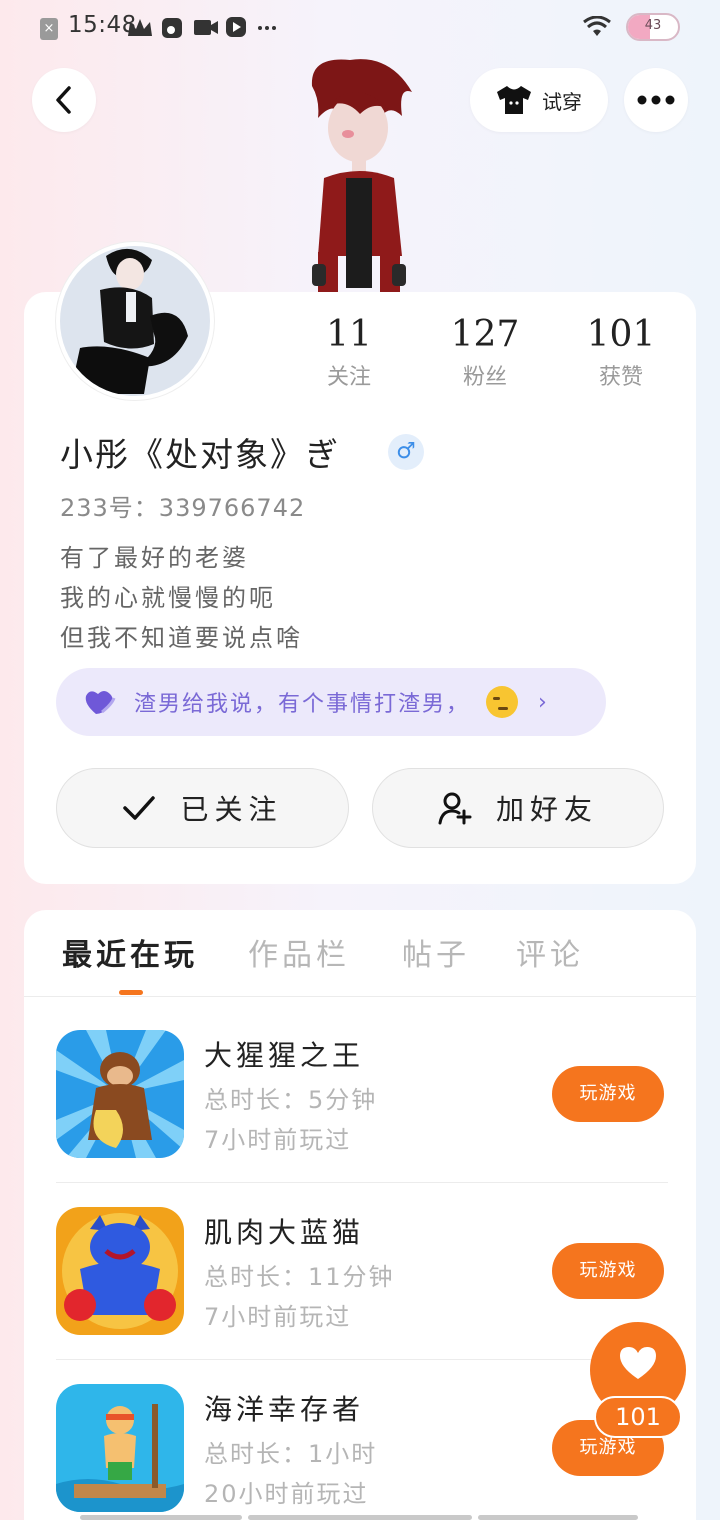 This screenshot has width=720, height=1520. I want to click on tab-works: 作品栏, so click(299, 952).